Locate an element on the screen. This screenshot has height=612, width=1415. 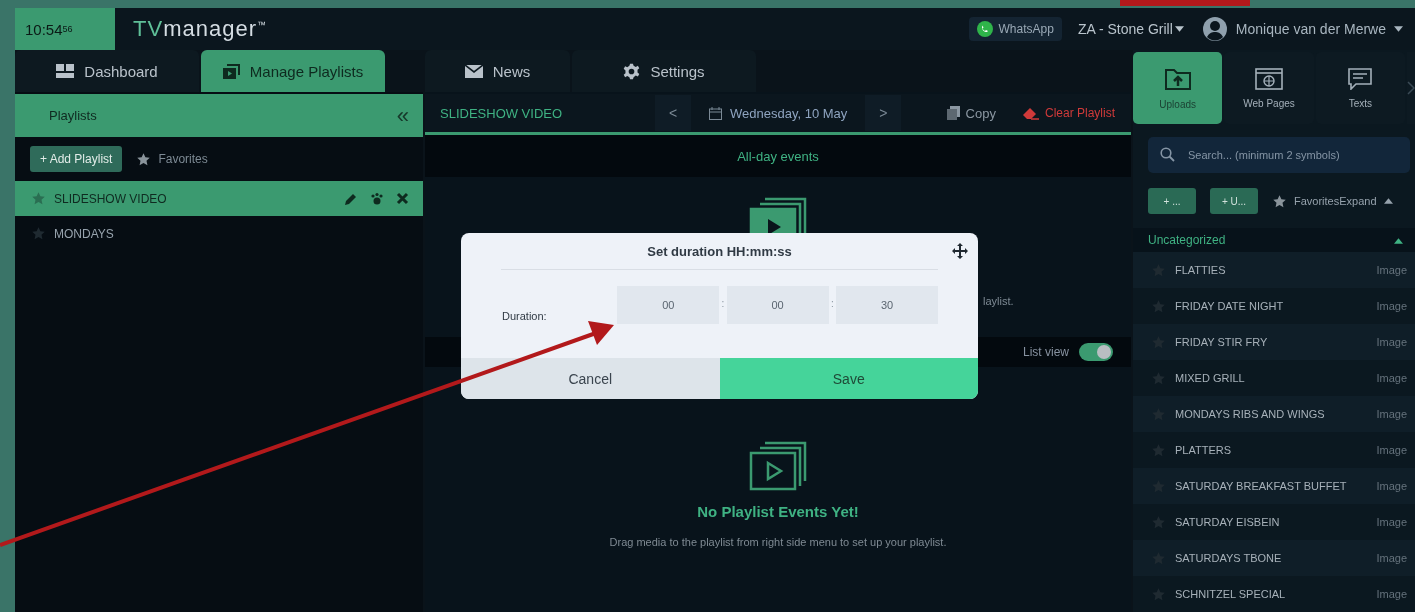
envelope-icon is located at coordinates (473, 71).